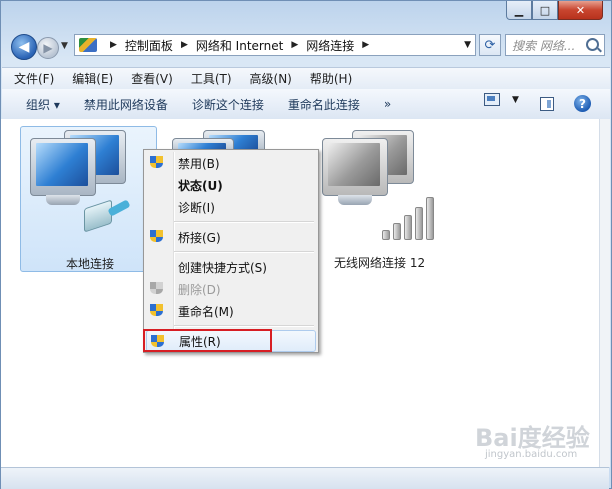 This screenshot has height=489, width=612. I want to click on refresh-button: ⟳, so click(490, 45).